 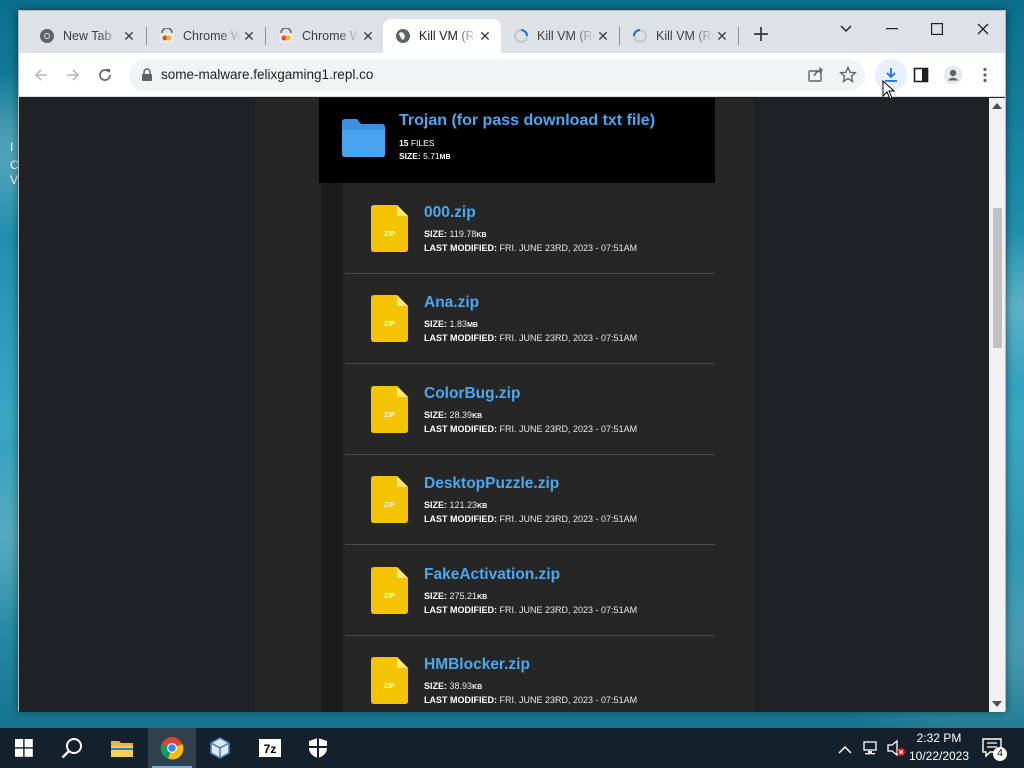 What do you see at coordinates (172, 748) in the screenshot?
I see `chrome-taskbar-icon` at bounding box center [172, 748].